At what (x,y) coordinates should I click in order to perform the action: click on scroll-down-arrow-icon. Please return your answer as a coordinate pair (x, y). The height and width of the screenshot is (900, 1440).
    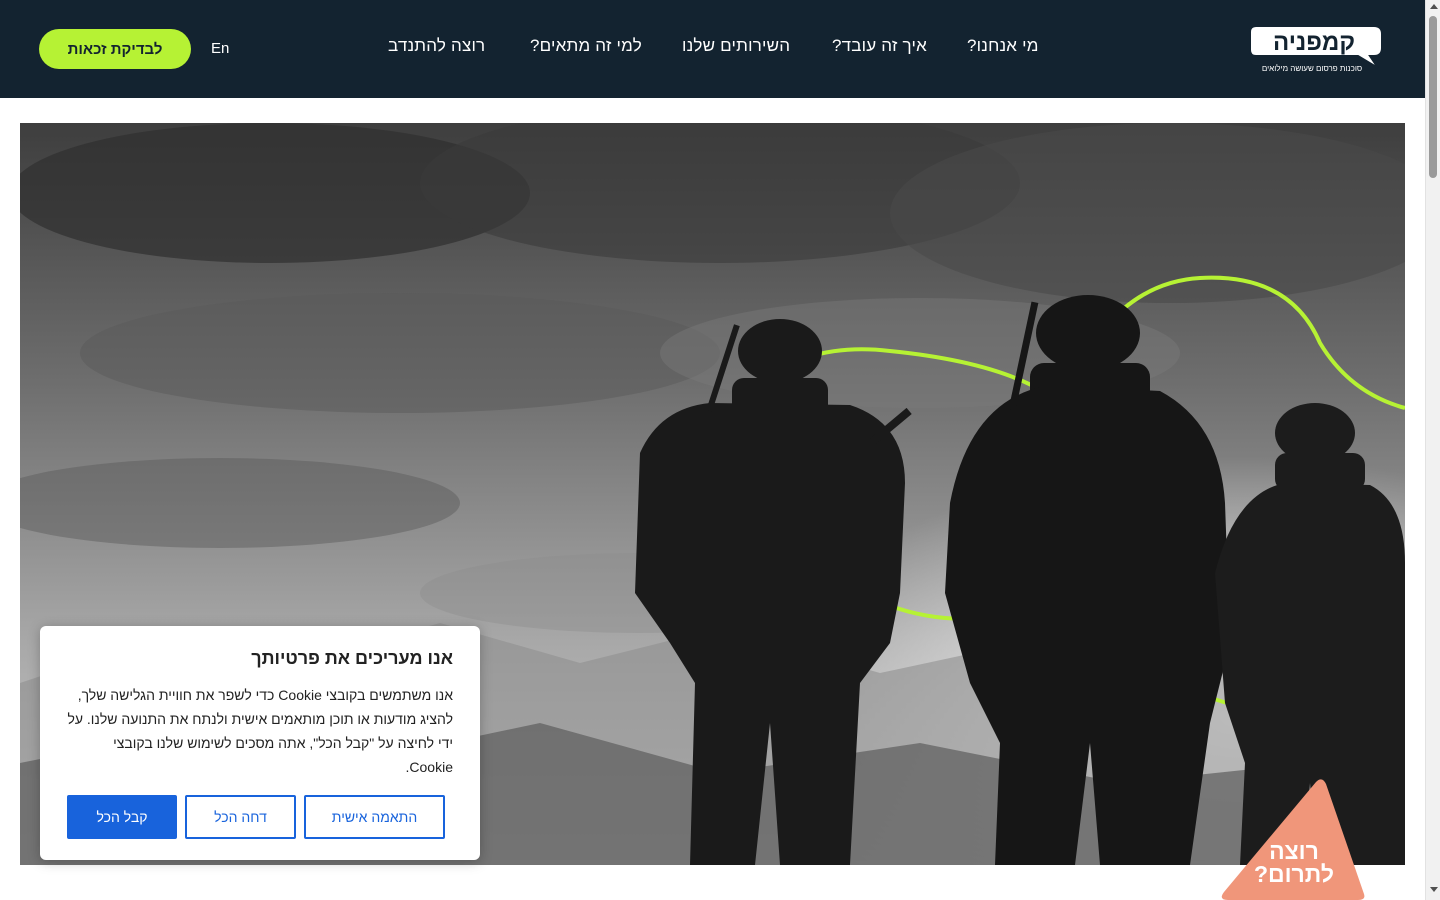
    Looking at the image, I should click on (1434, 889).